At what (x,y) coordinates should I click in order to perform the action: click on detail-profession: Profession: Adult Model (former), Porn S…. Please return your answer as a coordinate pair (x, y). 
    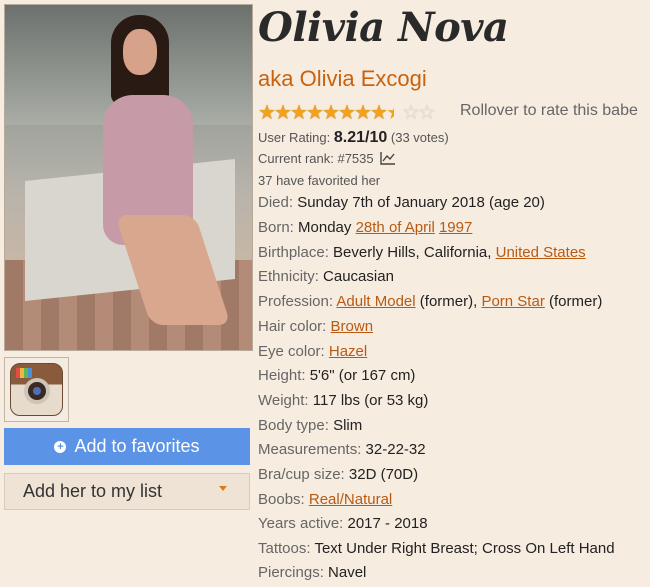
    Looking at the image, I should click on (430, 301).